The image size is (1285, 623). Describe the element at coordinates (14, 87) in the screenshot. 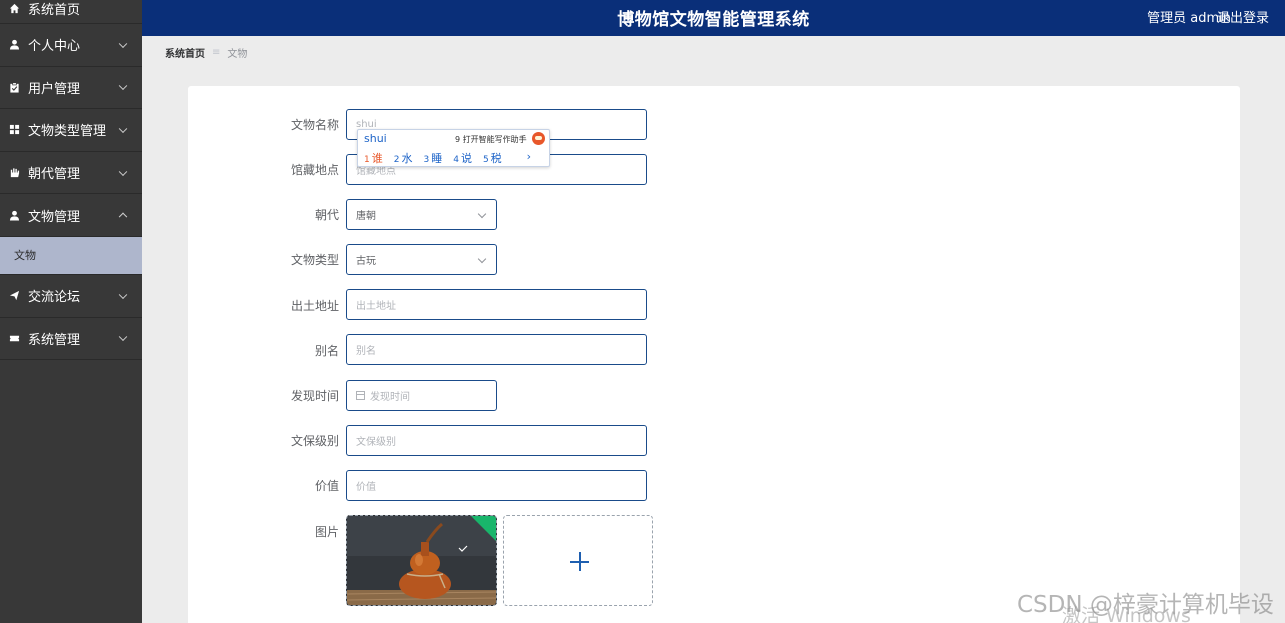

I see `clipboard-icon` at that location.